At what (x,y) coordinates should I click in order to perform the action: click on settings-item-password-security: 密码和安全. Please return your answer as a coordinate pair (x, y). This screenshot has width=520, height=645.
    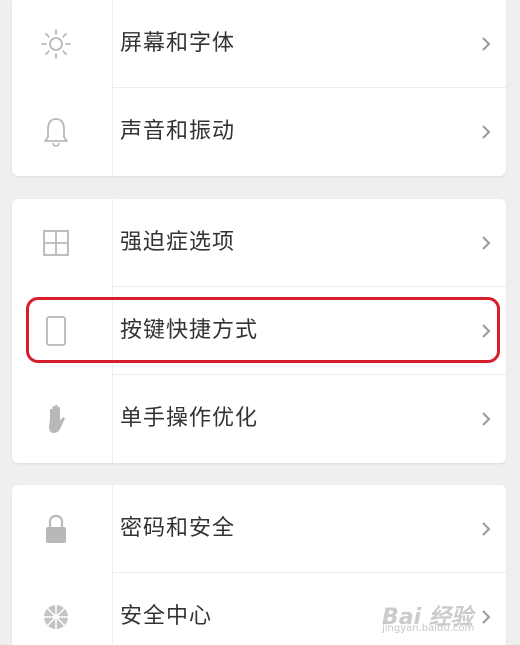
    Looking at the image, I should click on (259, 529).